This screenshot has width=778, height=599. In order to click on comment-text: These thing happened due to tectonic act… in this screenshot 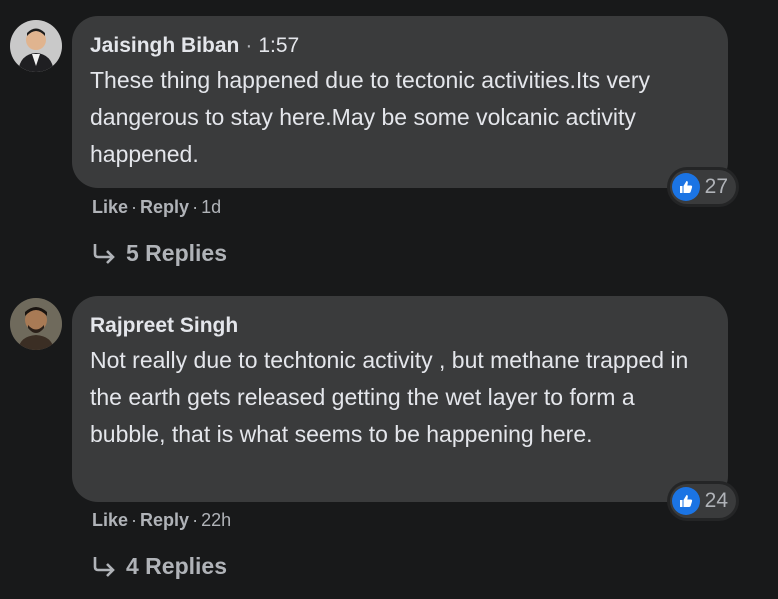, I will do `click(370, 117)`.